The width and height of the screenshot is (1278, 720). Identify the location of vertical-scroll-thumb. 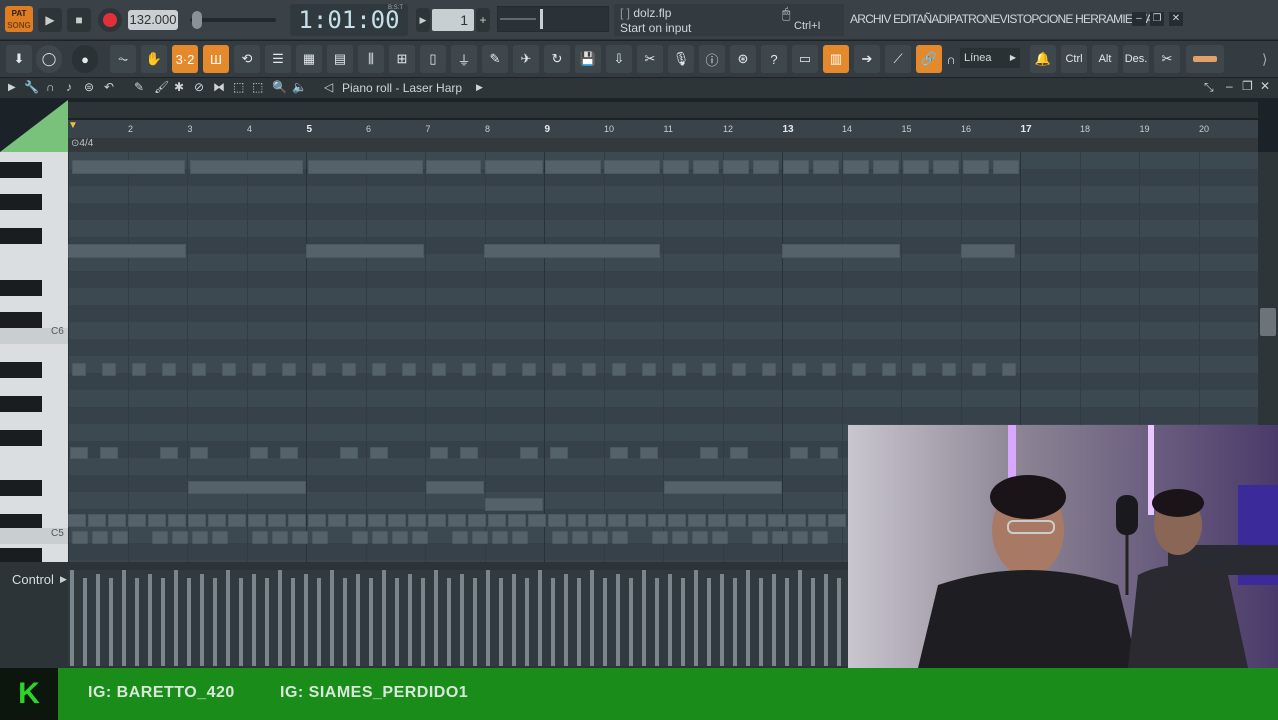
(1268, 322).